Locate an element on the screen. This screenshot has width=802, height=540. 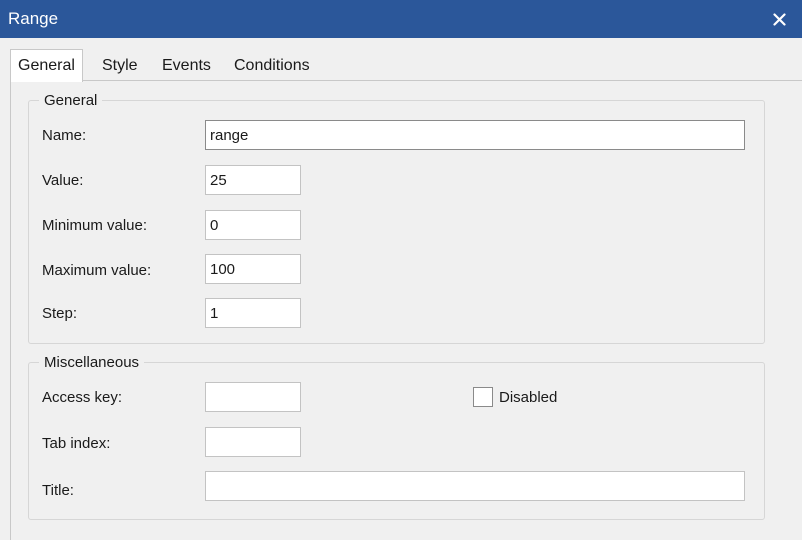
title-input is located at coordinates (475, 486).